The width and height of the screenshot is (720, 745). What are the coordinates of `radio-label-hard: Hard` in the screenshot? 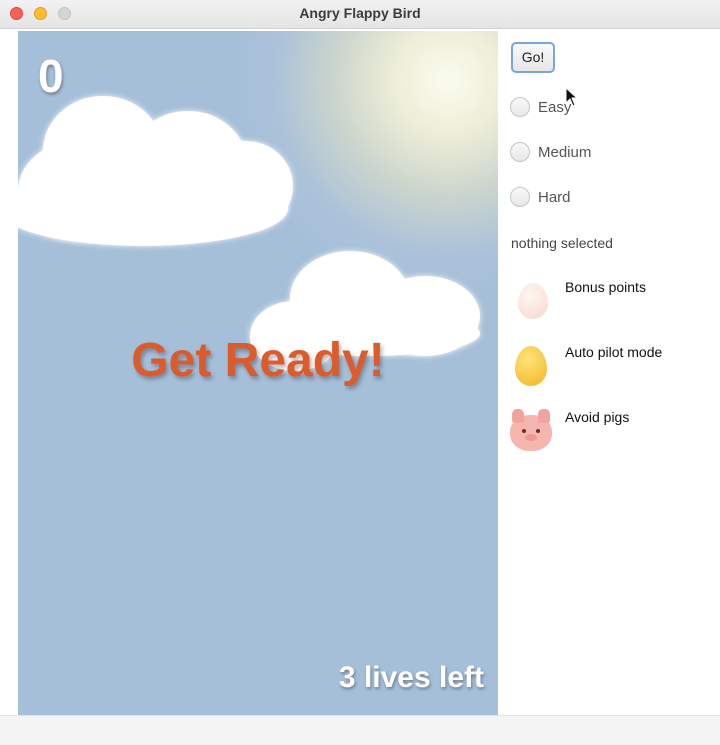 It's located at (554, 197).